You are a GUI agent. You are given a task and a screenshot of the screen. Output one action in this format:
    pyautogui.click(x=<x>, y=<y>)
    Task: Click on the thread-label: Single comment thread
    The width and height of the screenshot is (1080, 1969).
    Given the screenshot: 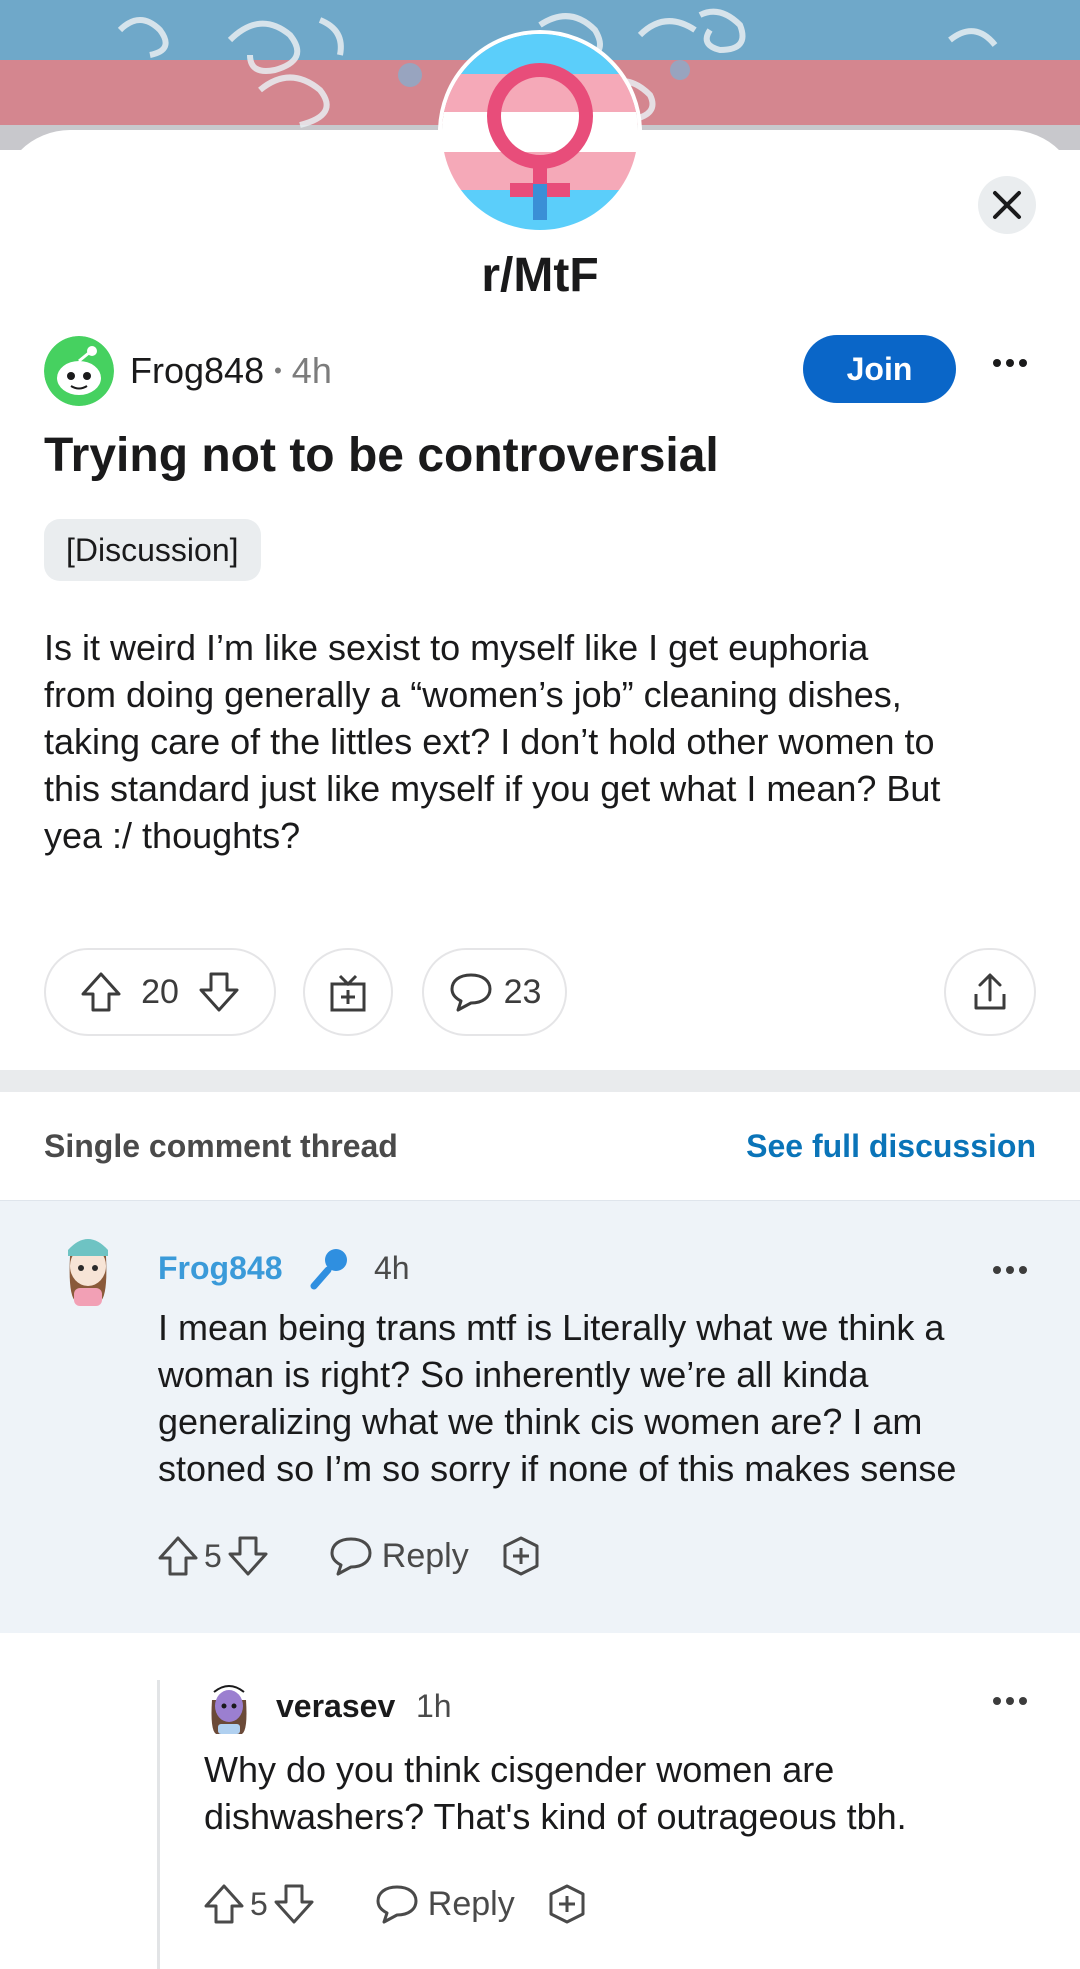 What is the action you would take?
    pyautogui.click(x=221, y=1146)
    